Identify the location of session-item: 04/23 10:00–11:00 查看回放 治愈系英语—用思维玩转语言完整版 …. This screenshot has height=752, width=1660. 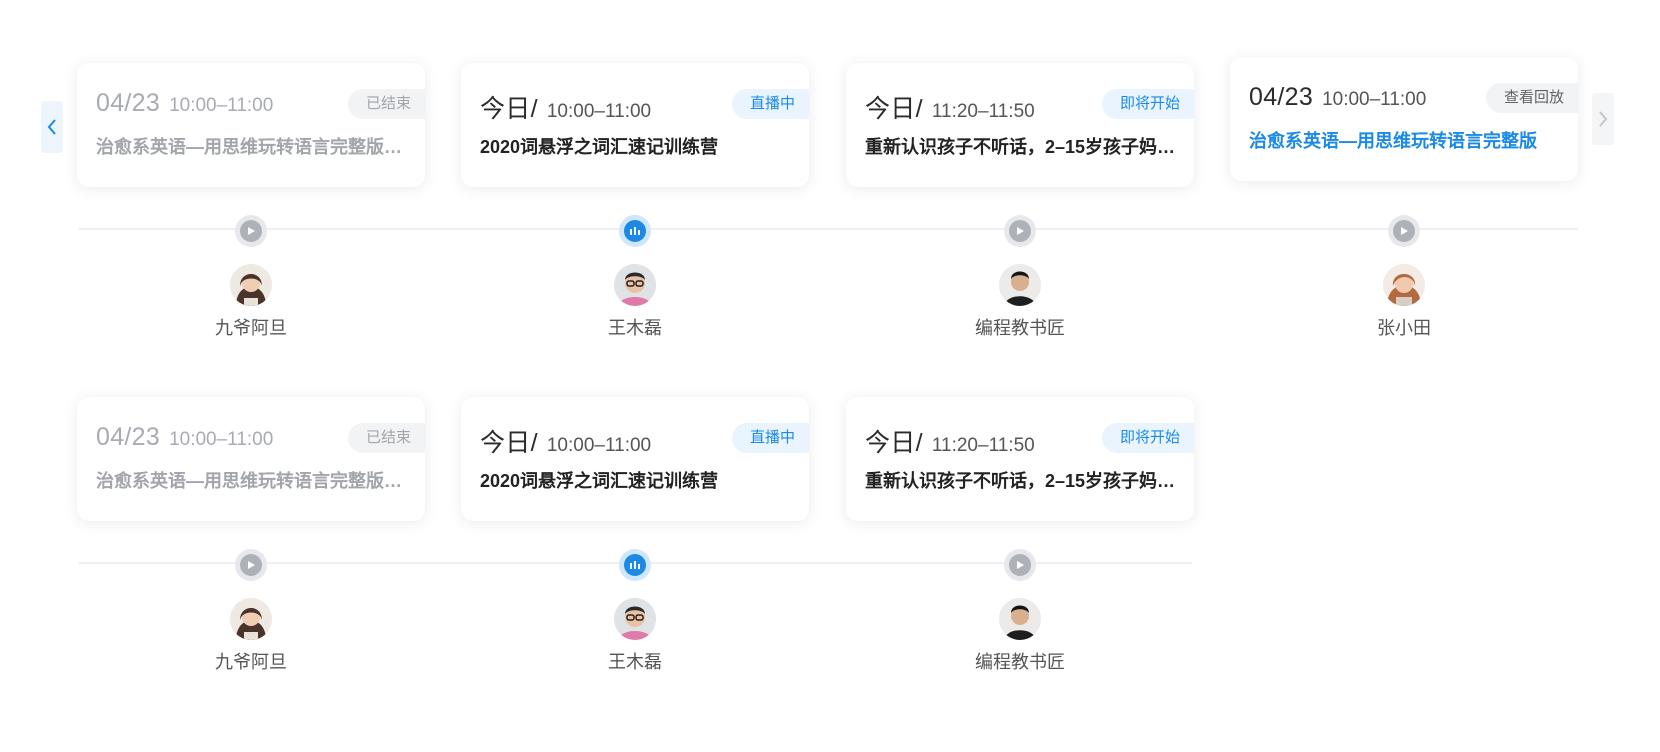
(1404, 202).